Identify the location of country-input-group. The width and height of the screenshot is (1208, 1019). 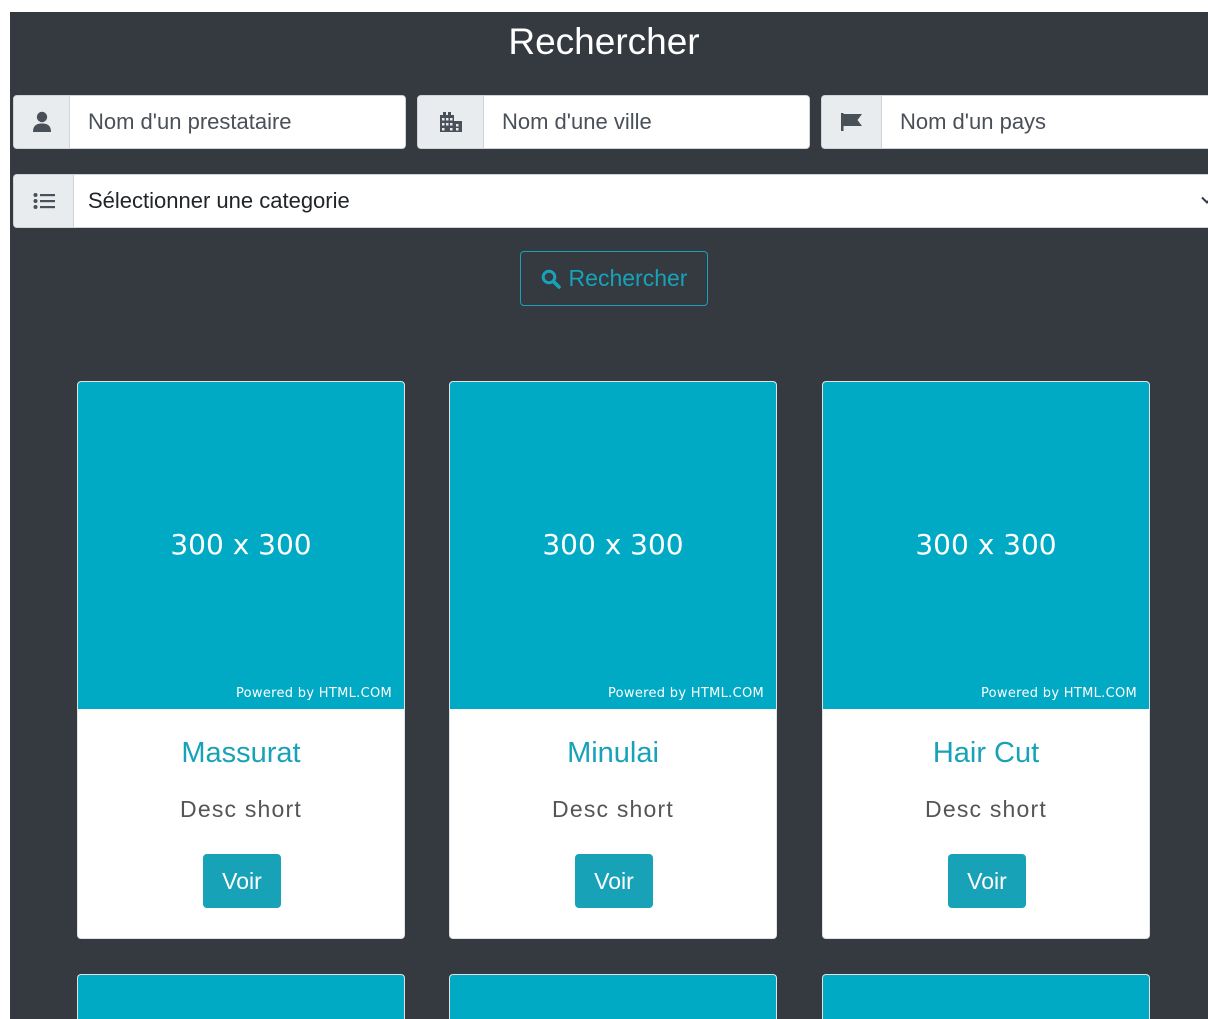
(1014, 122).